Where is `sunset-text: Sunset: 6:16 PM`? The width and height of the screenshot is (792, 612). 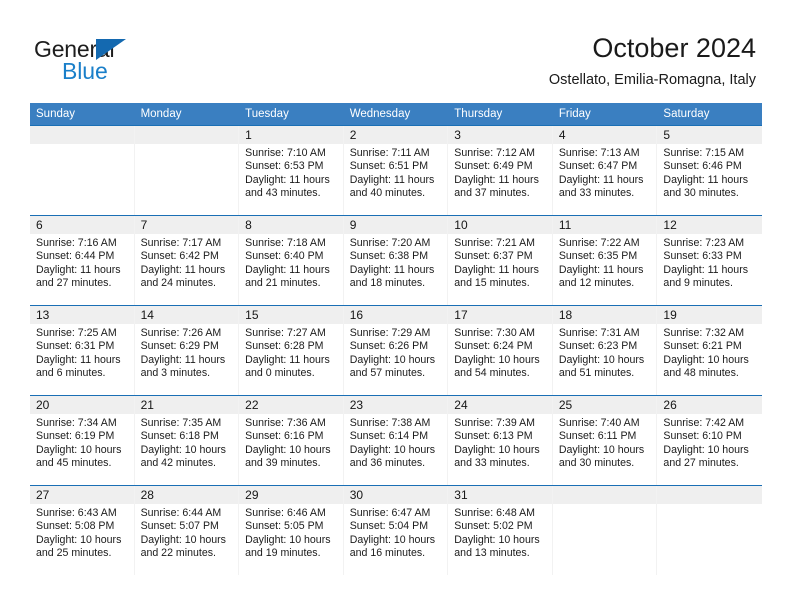
sunset-text: Sunset: 6:16 PM is located at coordinates (284, 436).